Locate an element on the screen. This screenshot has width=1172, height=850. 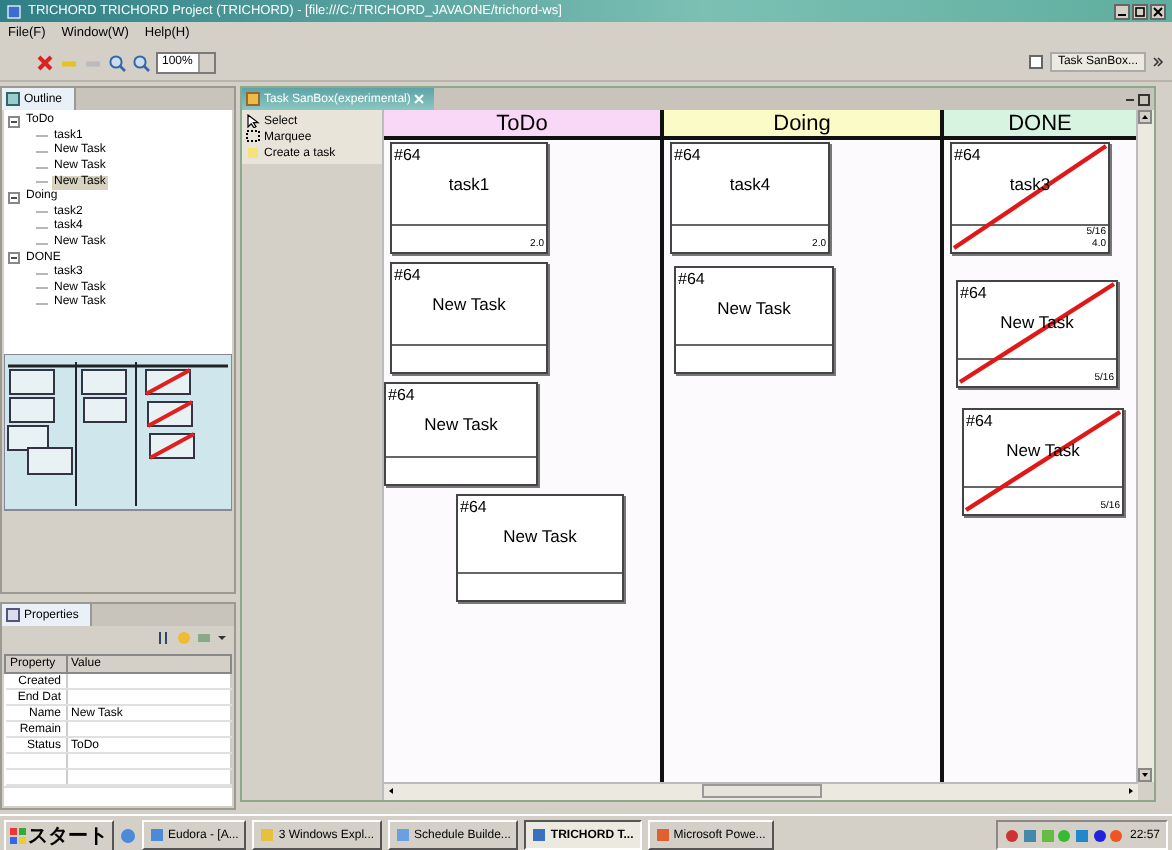
column-header: Doing is located at coordinates (802, 125).